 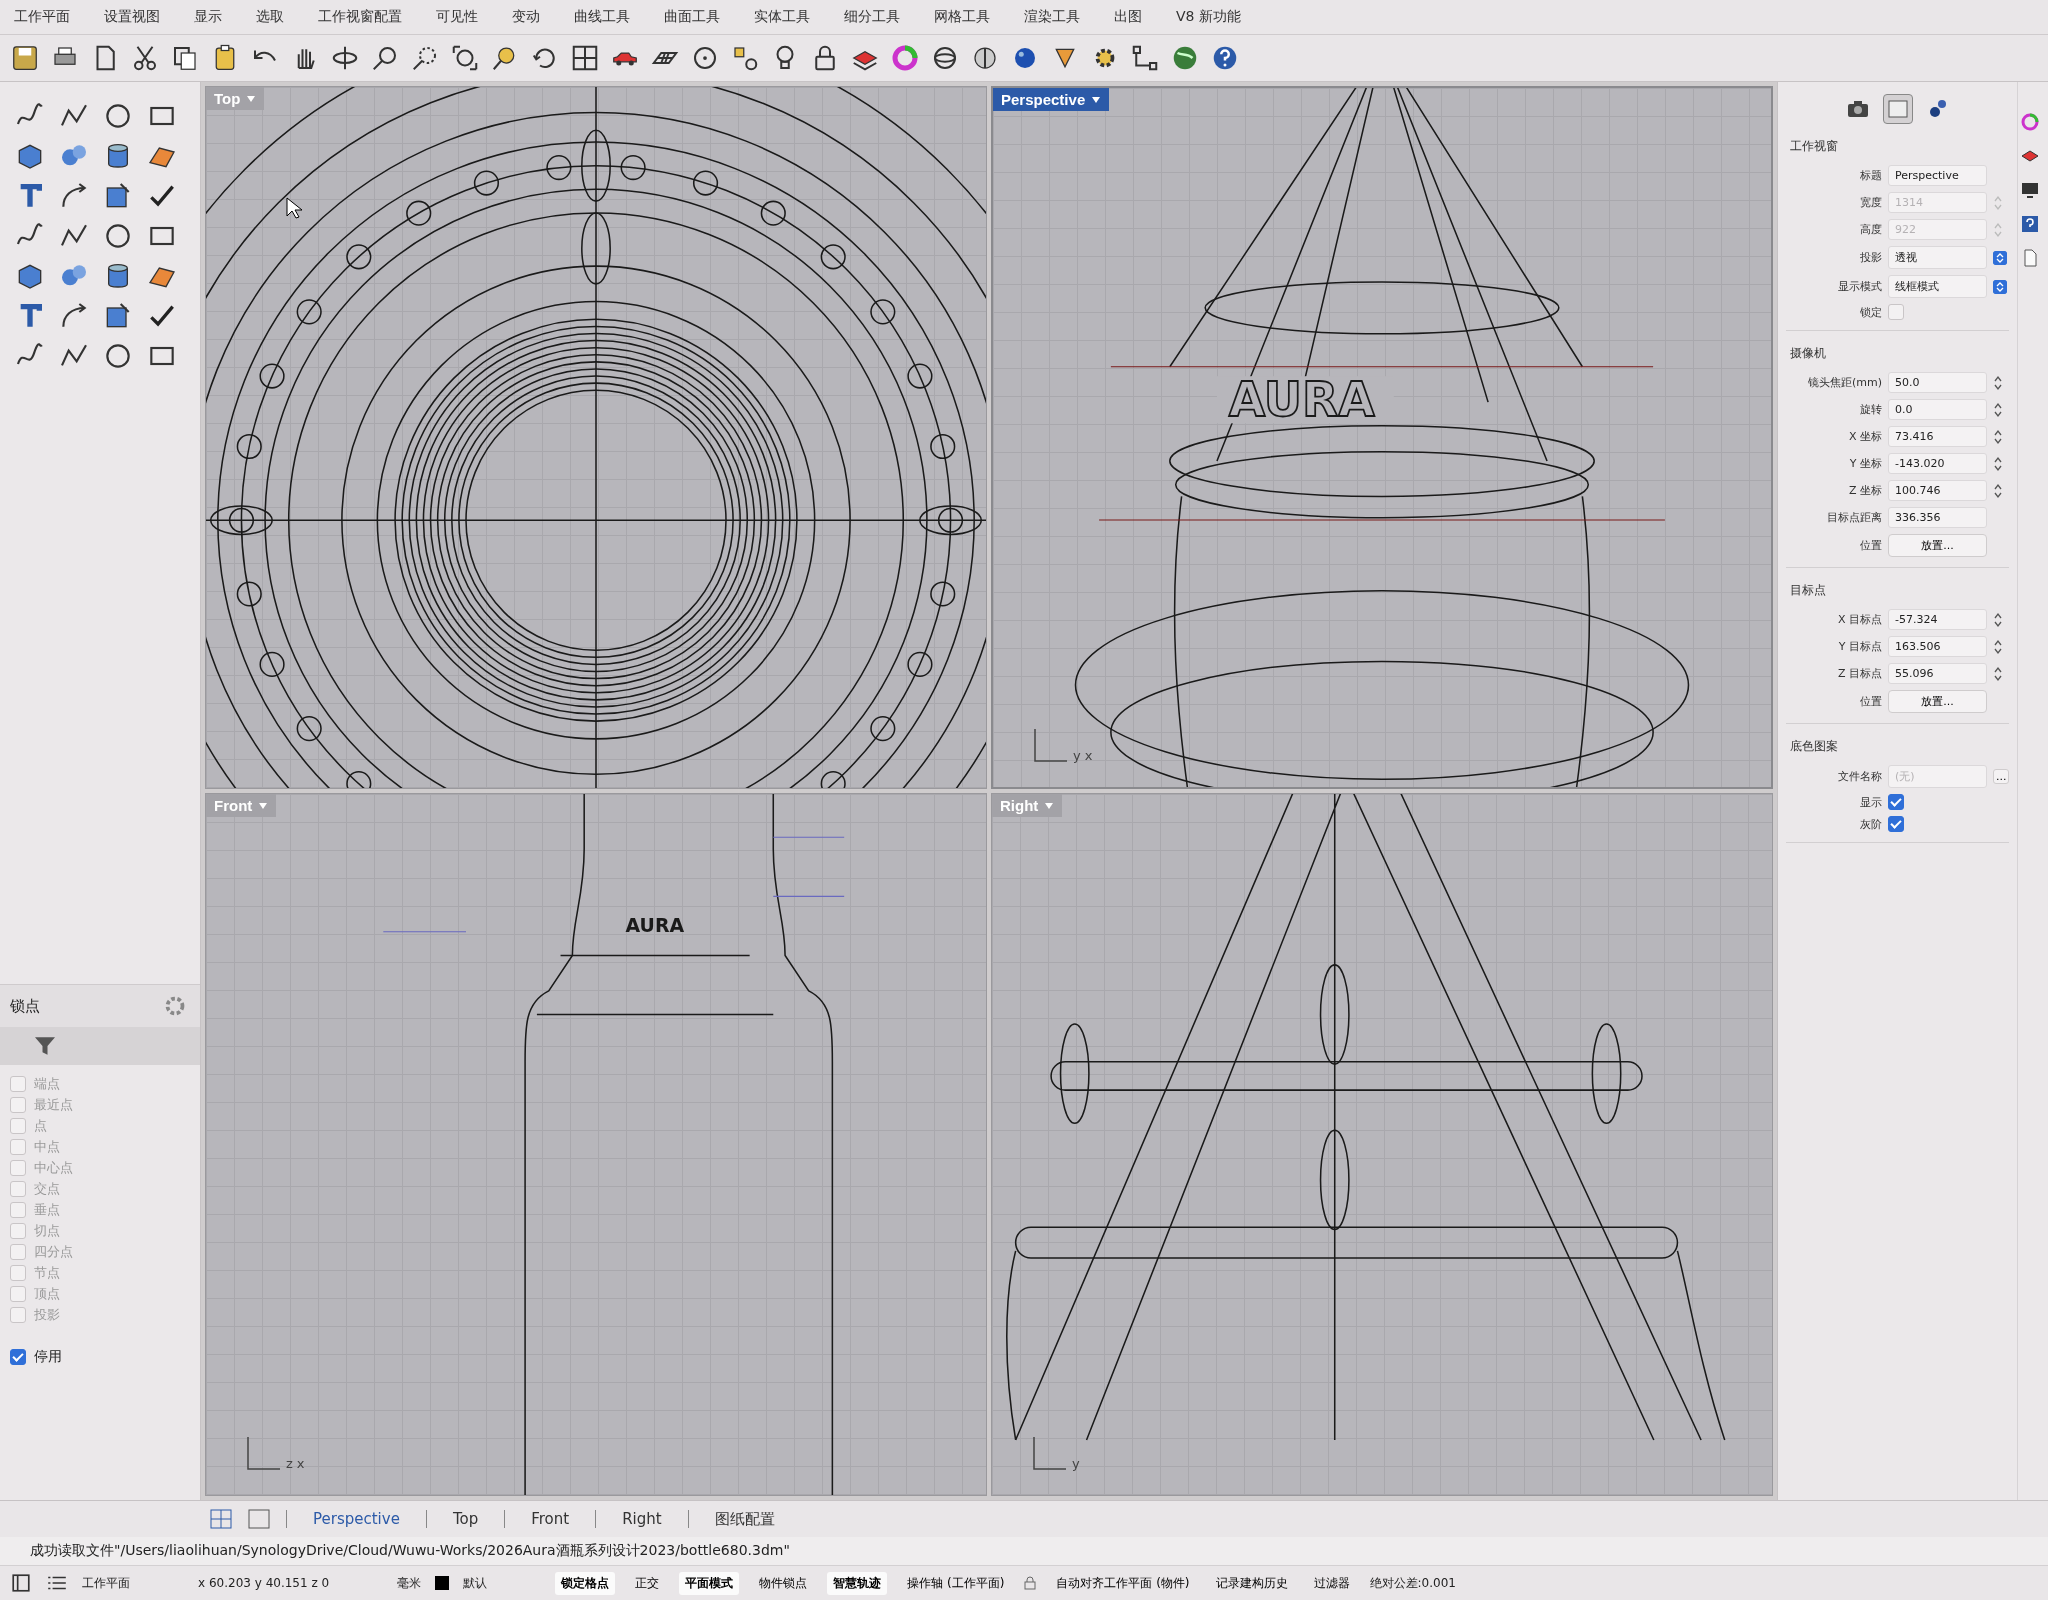 What do you see at coordinates (782, 17) in the screenshot?
I see `menu-item: 实体工具` at bounding box center [782, 17].